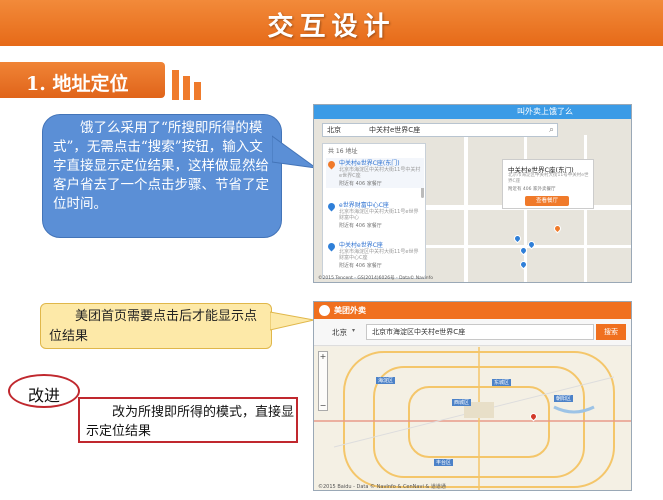 The width and height of the screenshot is (663, 500). What do you see at coordinates (43, 395) in the screenshot?
I see `improve-label: 改进` at bounding box center [43, 395].